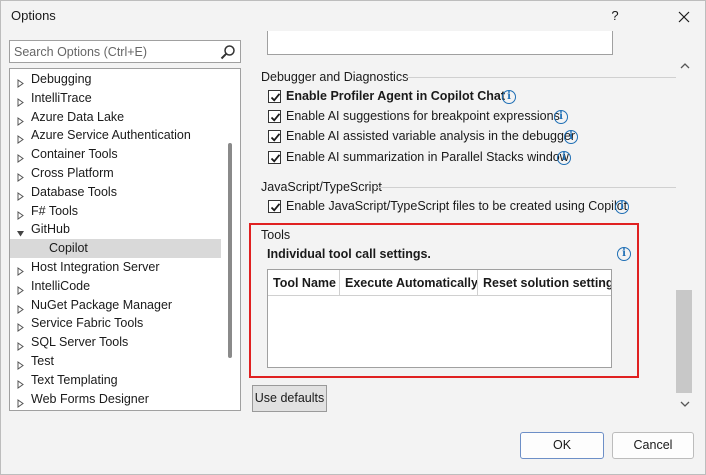  I want to click on tree-item-label: GitHub, so click(50, 229).